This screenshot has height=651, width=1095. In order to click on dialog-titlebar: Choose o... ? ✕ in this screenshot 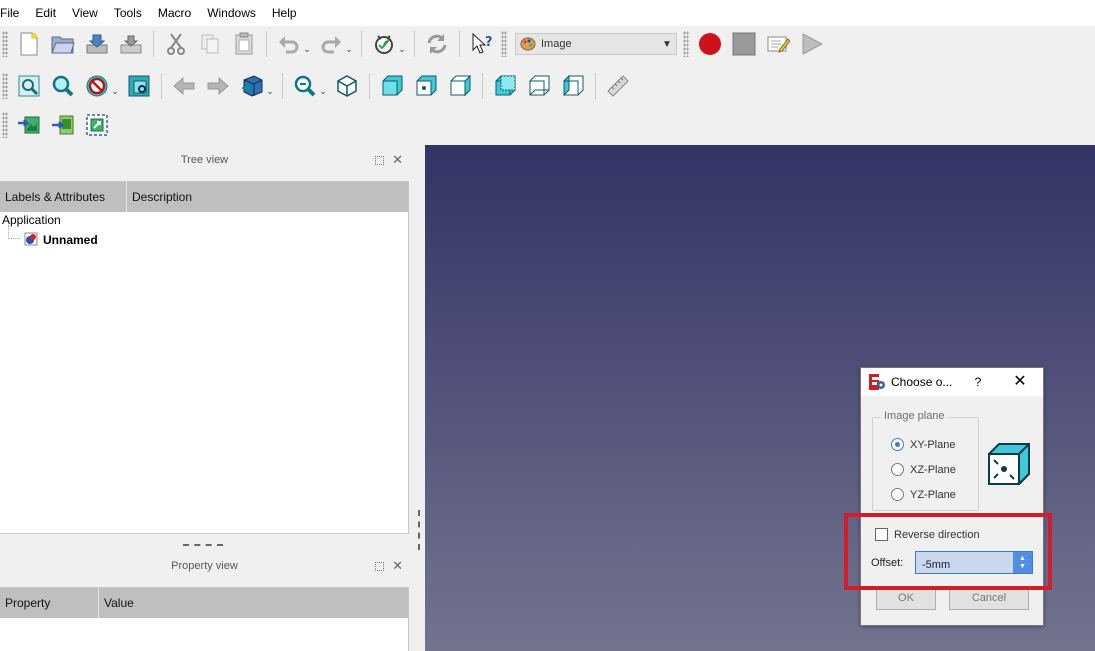, I will do `click(952, 382)`.